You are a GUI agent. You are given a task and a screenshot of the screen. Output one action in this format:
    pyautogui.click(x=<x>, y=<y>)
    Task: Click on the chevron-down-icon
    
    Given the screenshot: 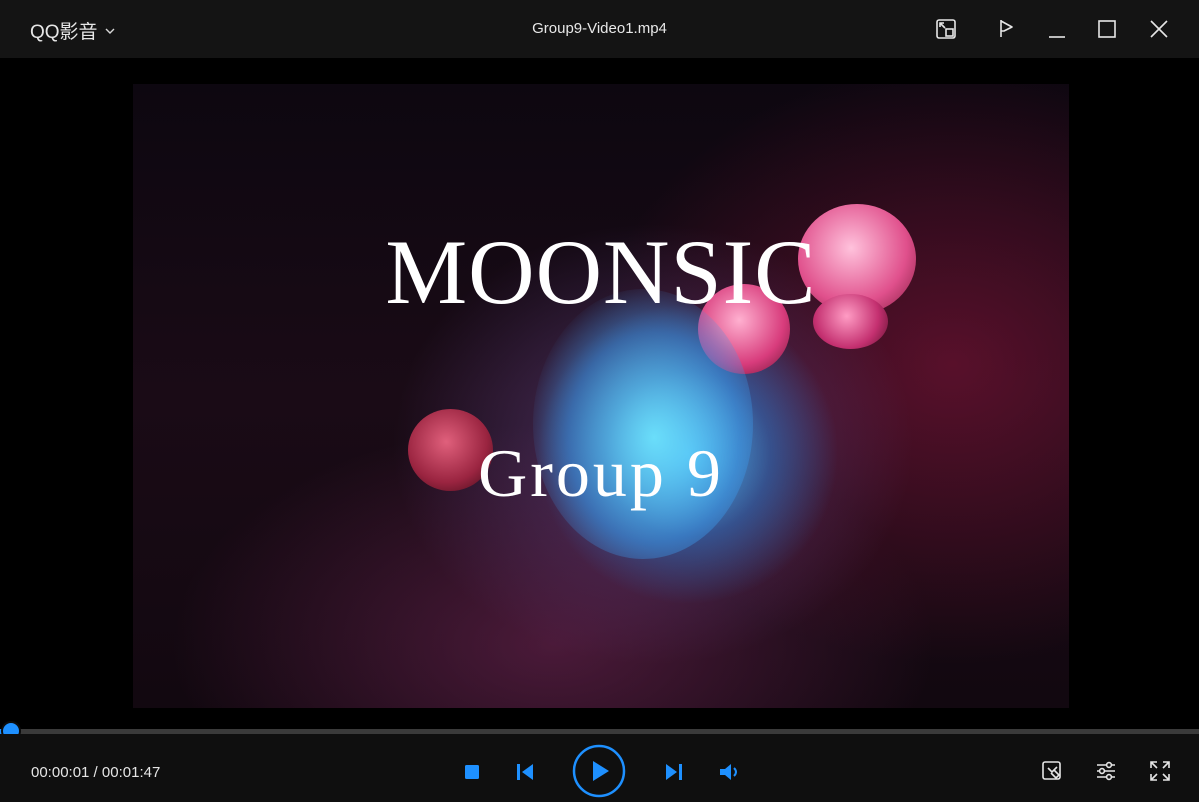 What is the action you would take?
    pyautogui.click(x=110, y=31)
    